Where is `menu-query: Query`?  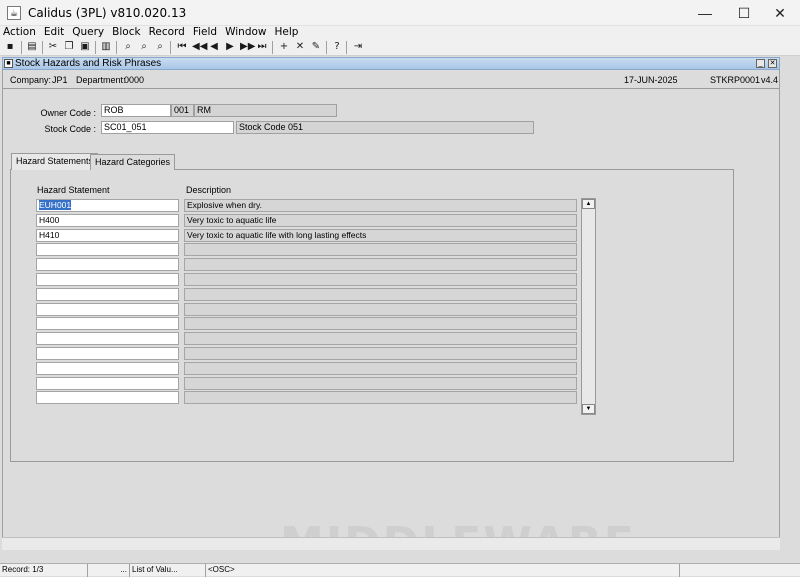
menu-query: Query is located at coordinates (88, 32).